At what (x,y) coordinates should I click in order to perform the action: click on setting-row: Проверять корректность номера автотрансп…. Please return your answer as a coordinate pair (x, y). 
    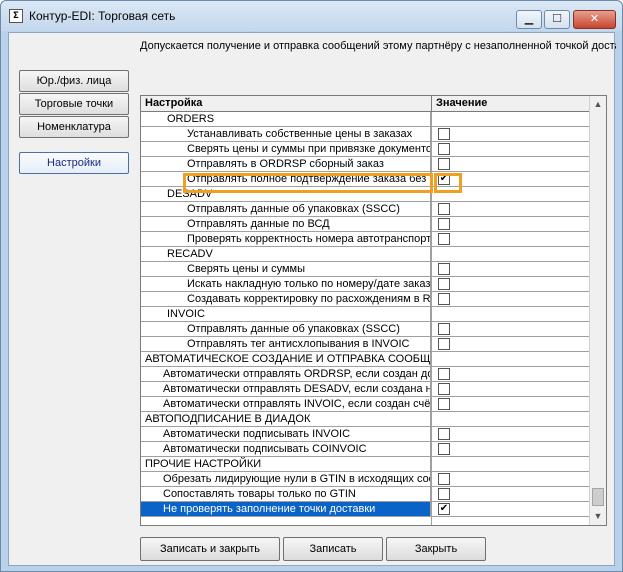
    Looking at the image, I should click on (366, 239).